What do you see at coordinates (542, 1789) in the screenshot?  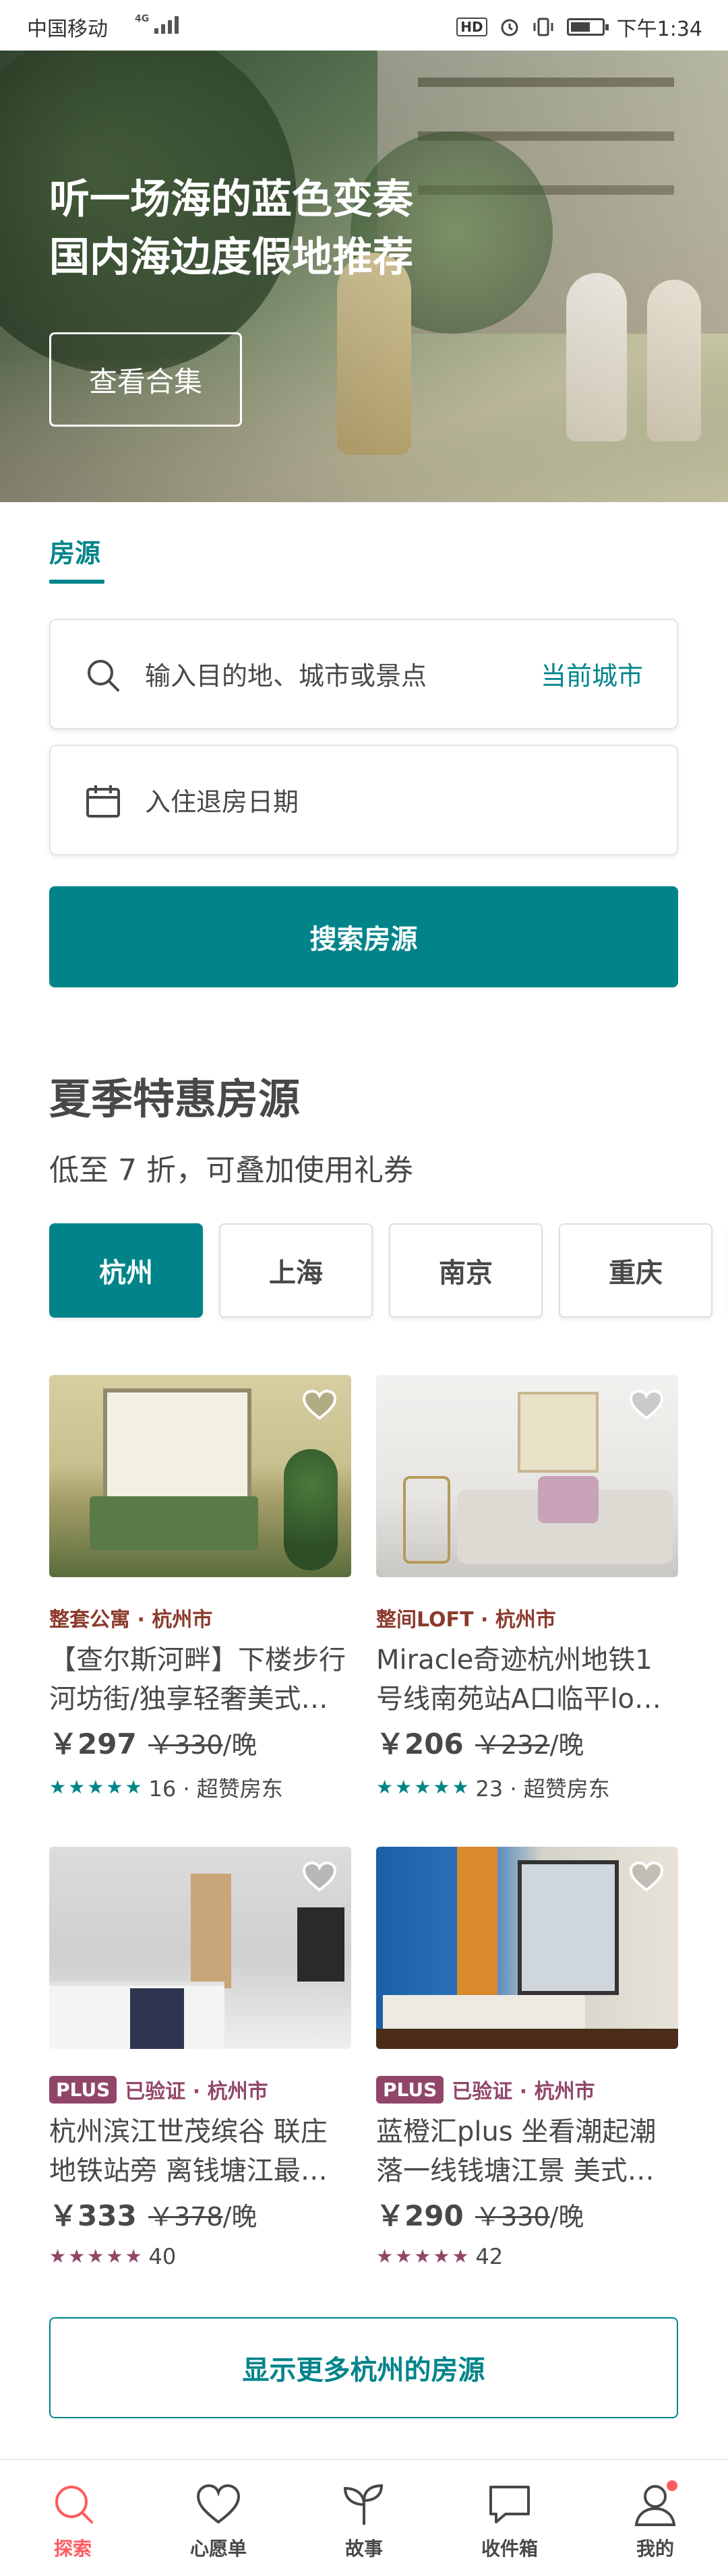 I see `review-count: 23 · 超赞房东` at bounding box center [542, 1789].